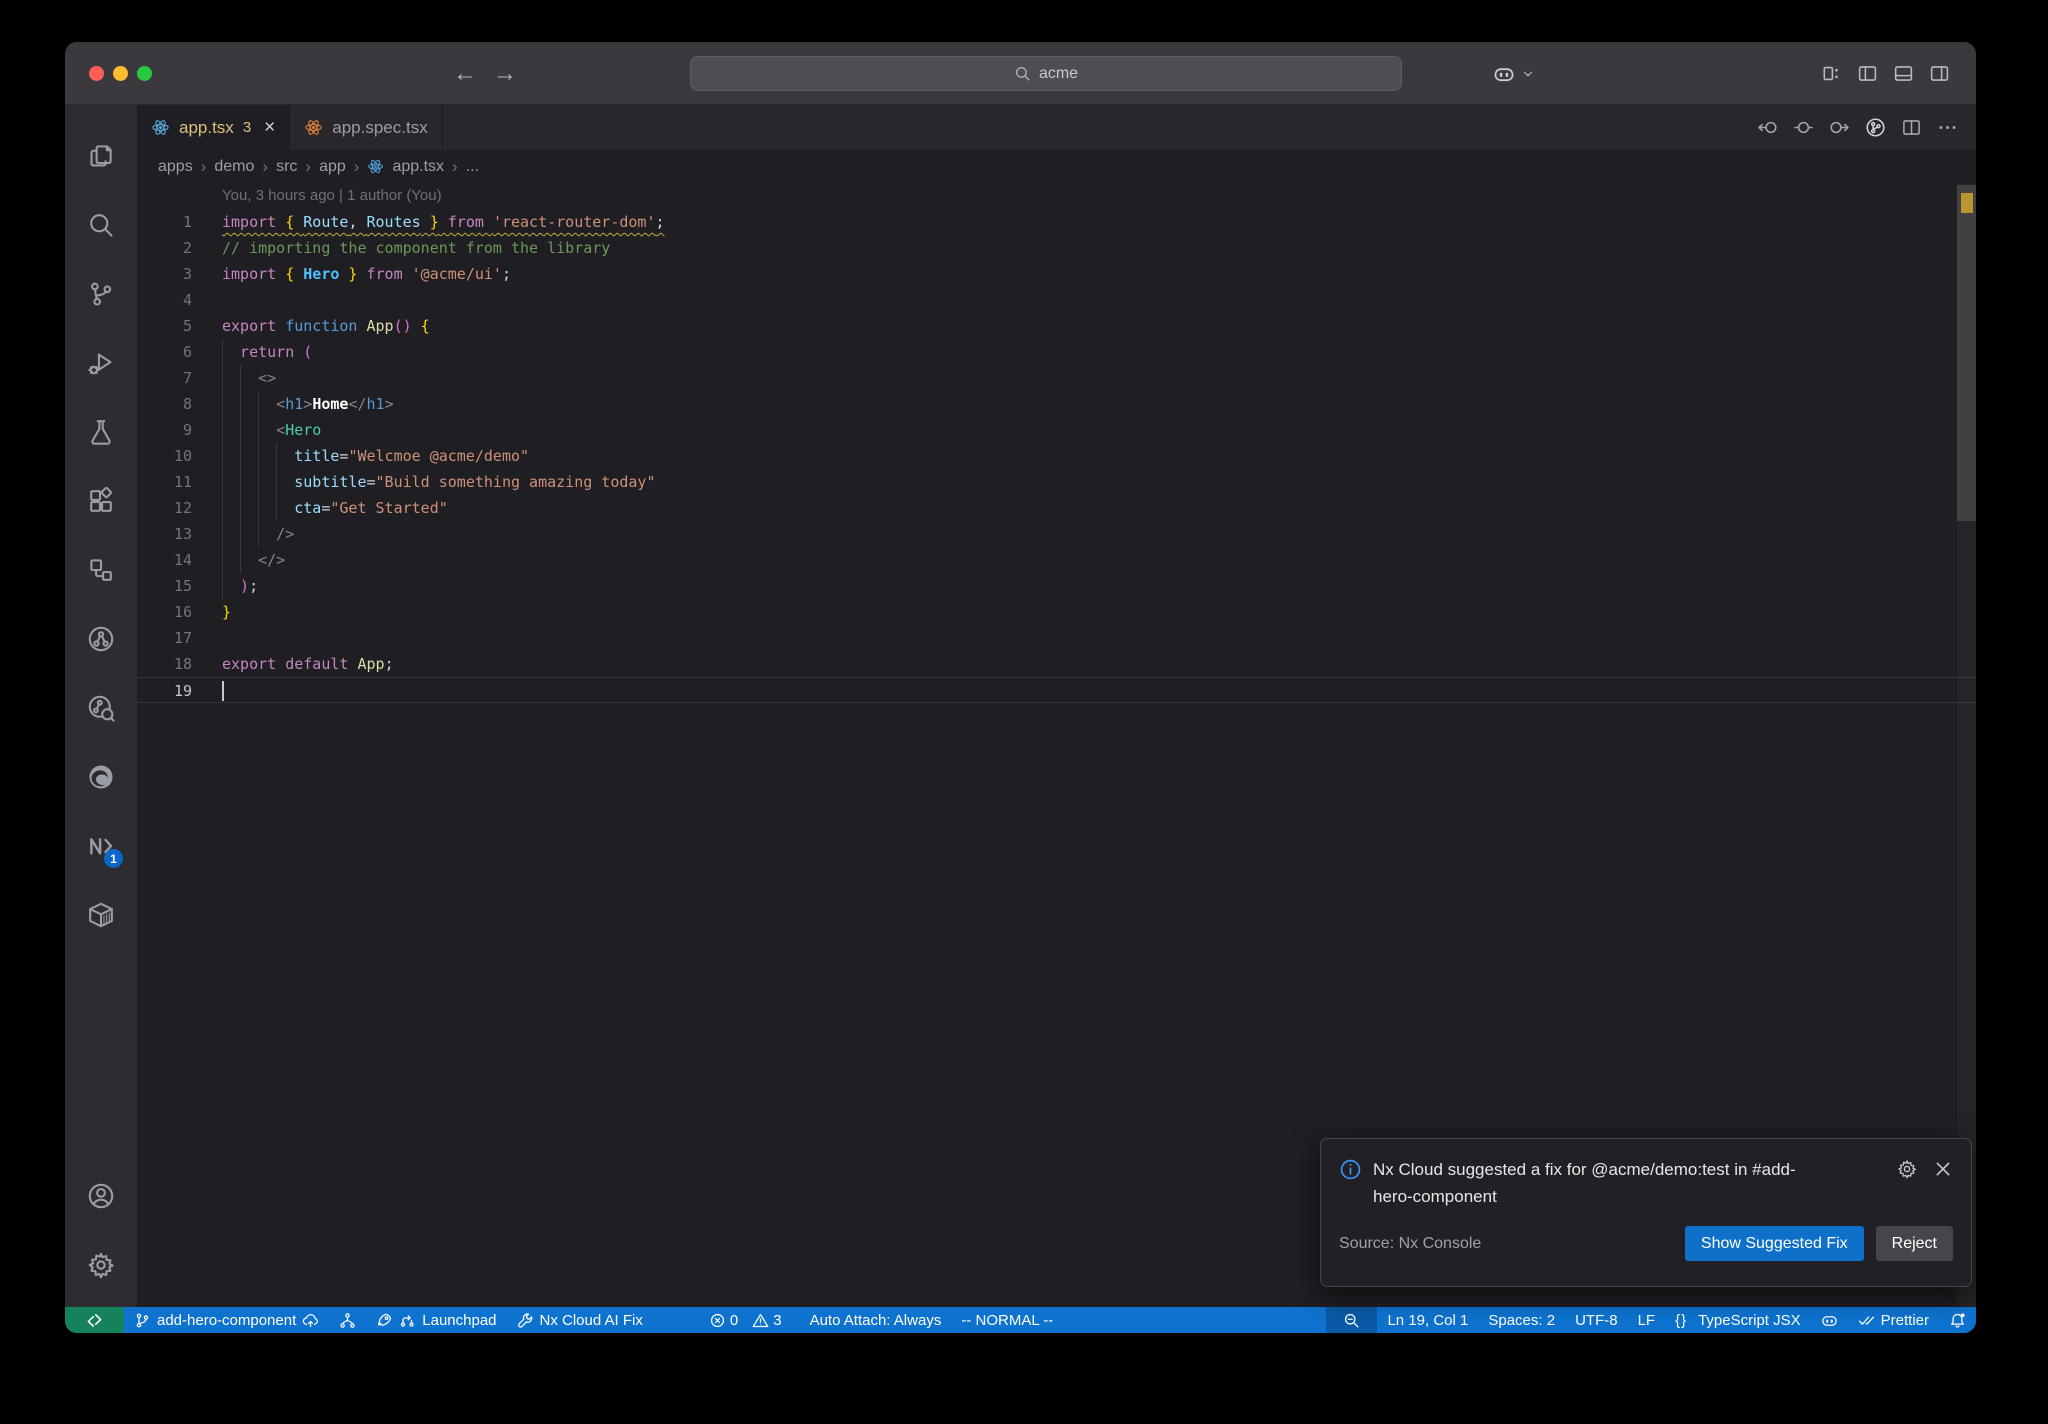 The height and width of the screenshot is (1424, 2048). I want to click on code-line-content: <h1>Home</h1>, so click(1099, 404).